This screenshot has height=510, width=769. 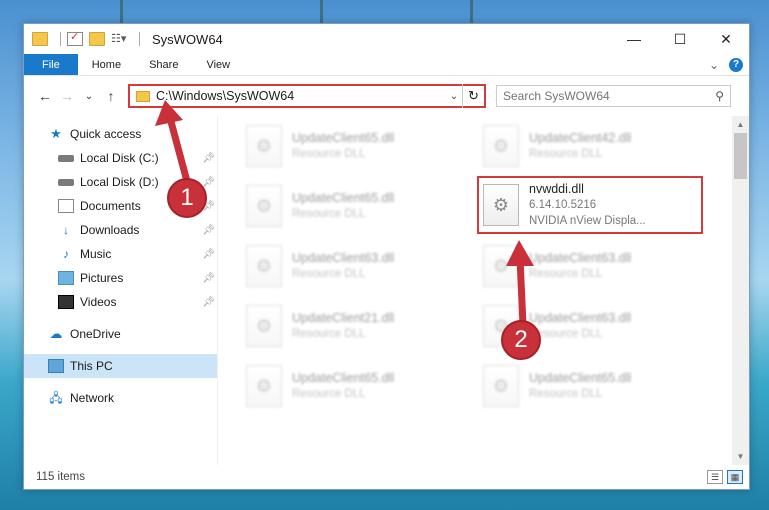 I want to click on network-icon: 🖧︎, so click(x=56, y=398).